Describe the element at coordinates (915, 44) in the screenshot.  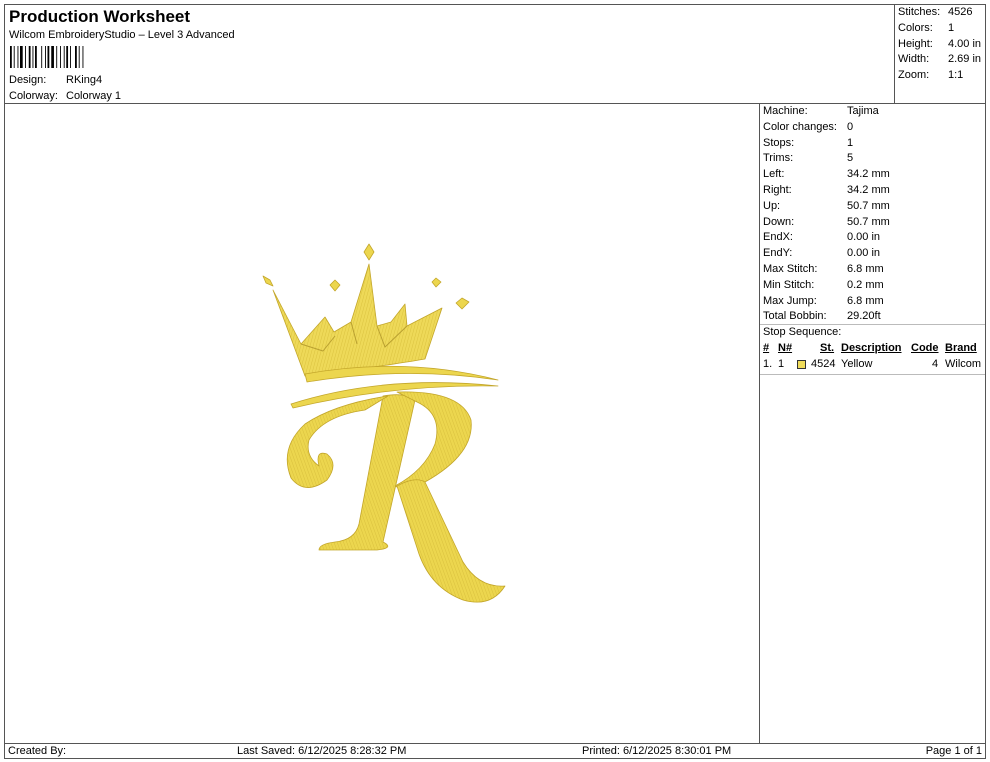
I see `summary-label: Height:` at that location.